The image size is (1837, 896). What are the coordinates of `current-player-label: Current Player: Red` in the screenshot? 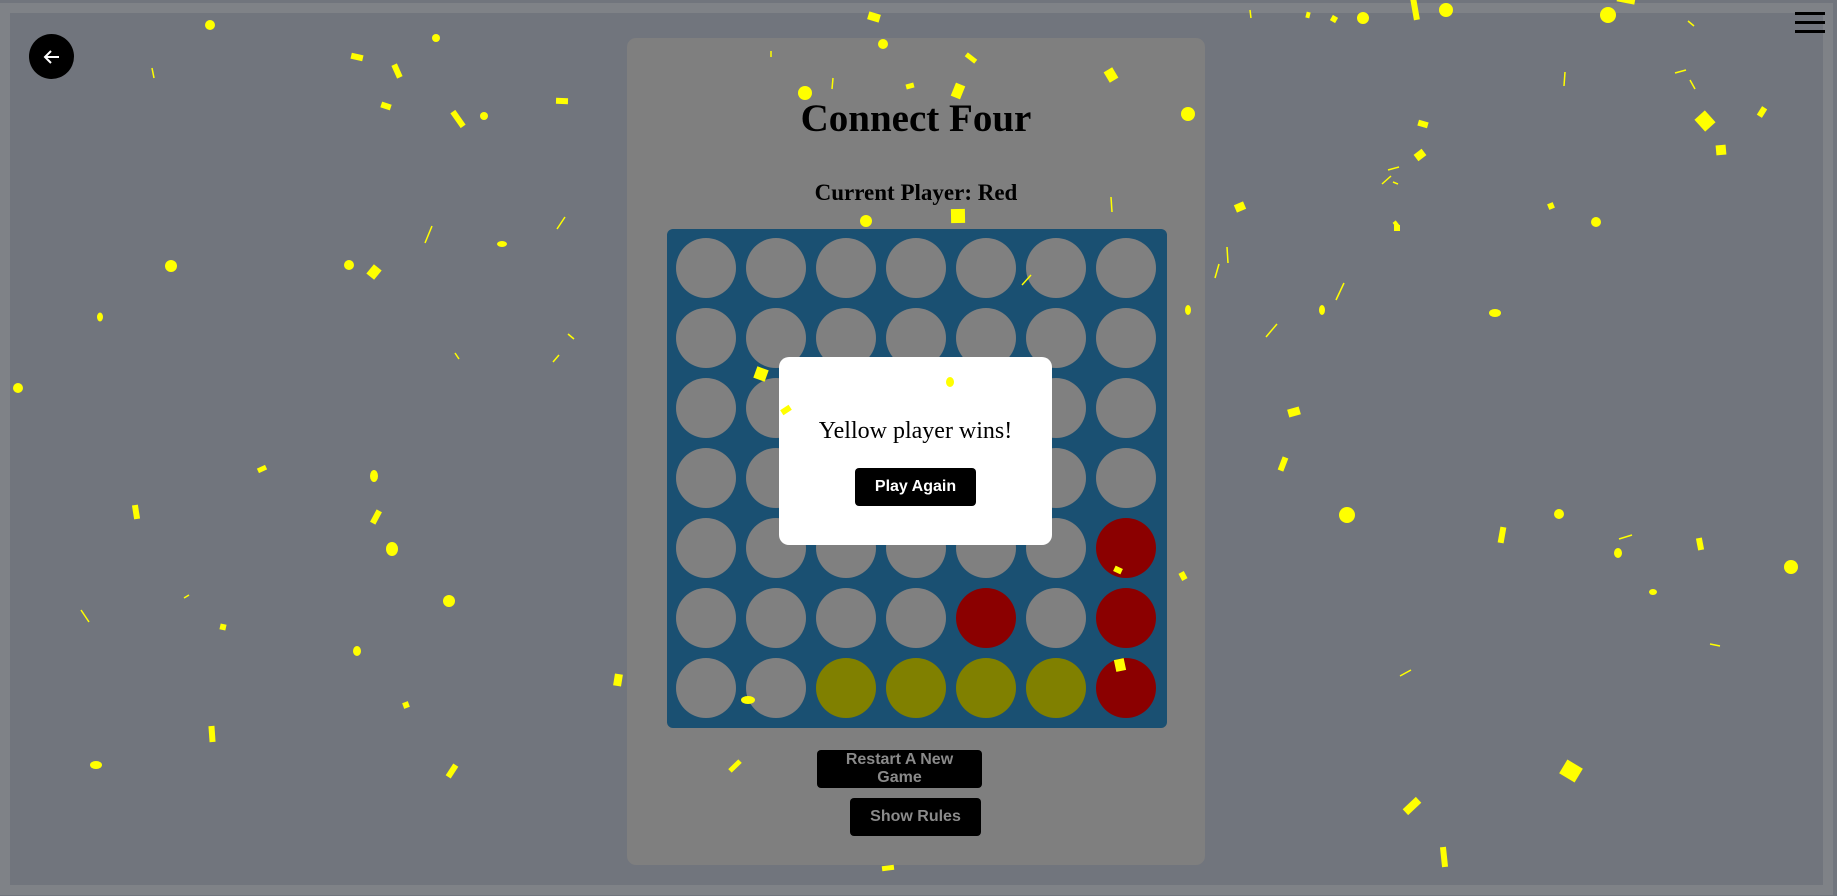 It's located at (916, 192).